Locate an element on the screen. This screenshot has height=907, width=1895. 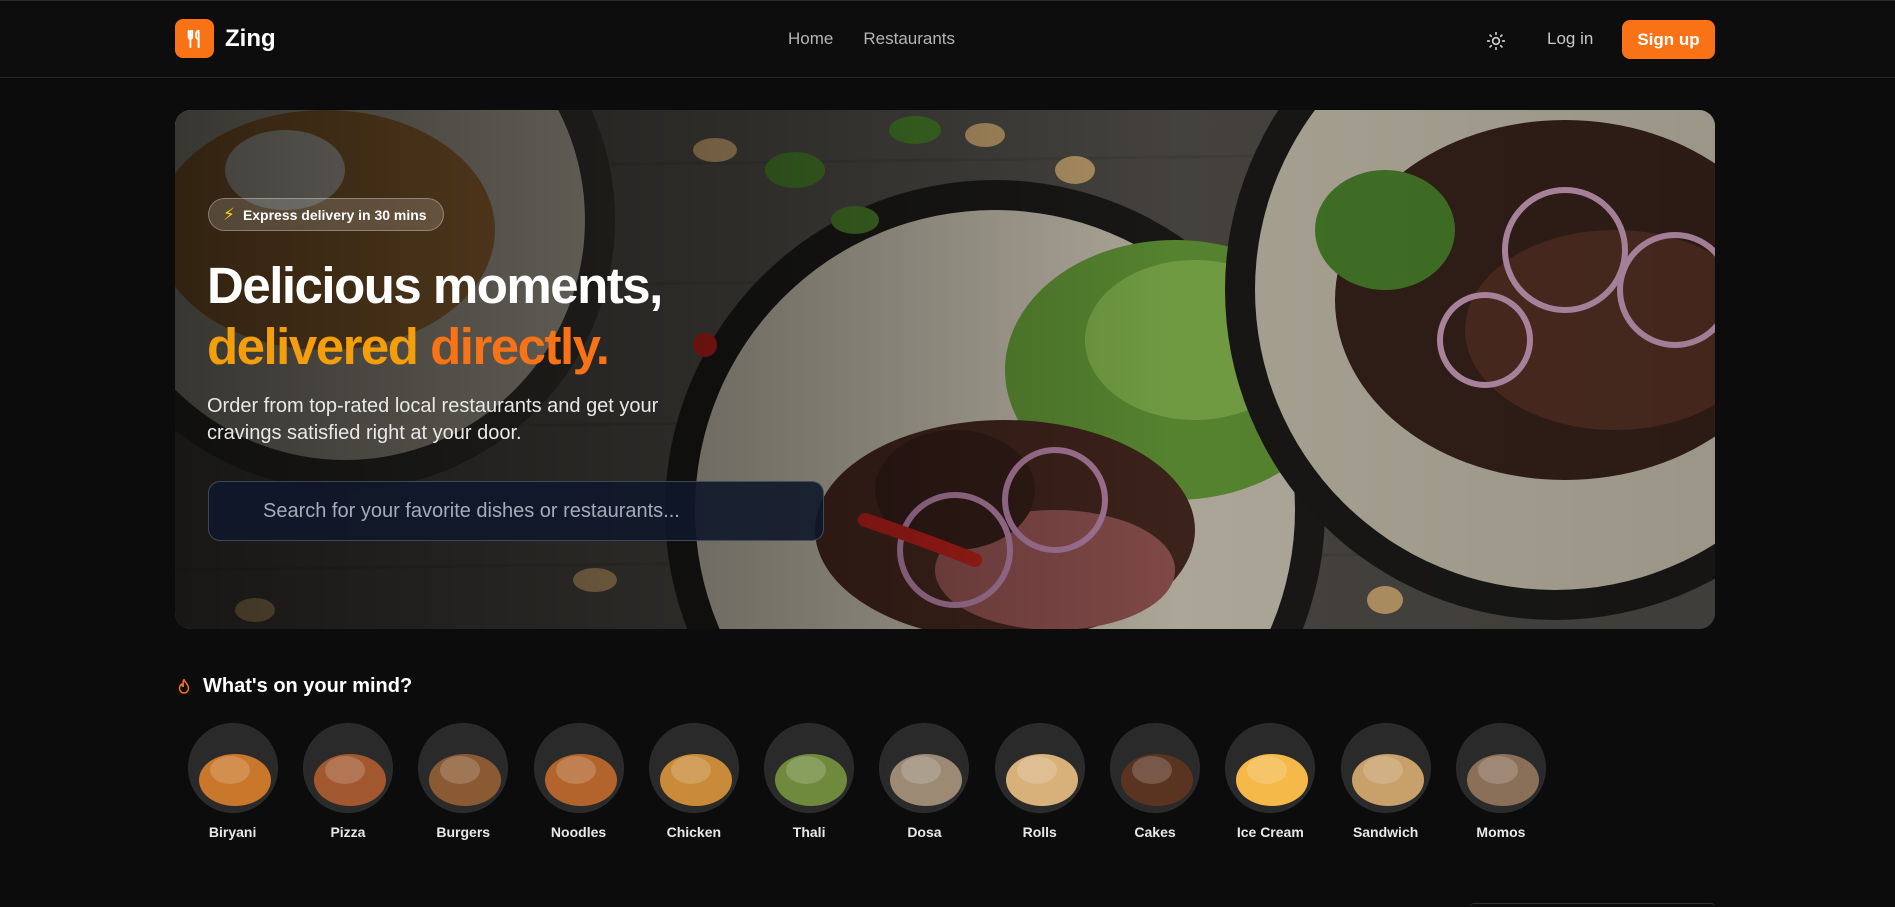
category-label: Noodles is located at coordinates (578, 832).